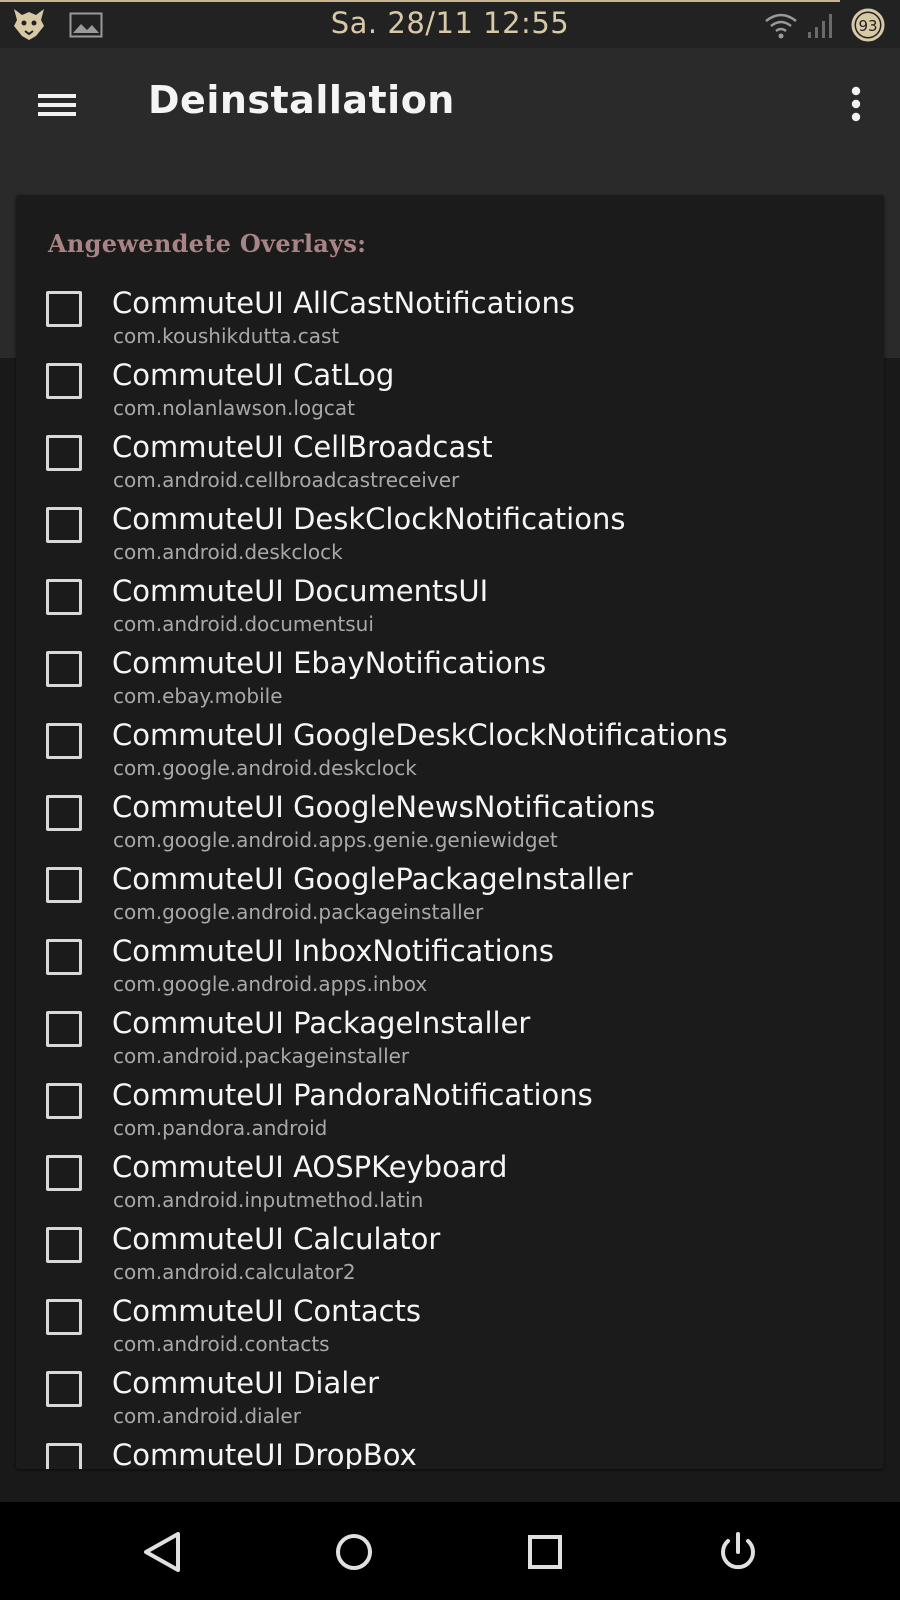 The width and height of the screenshot is (900, 1600). Describe the element at coordinates (450, 24) in the screenshot. I see `status-bar: Sa. 28/11 12:55 93` at that location.